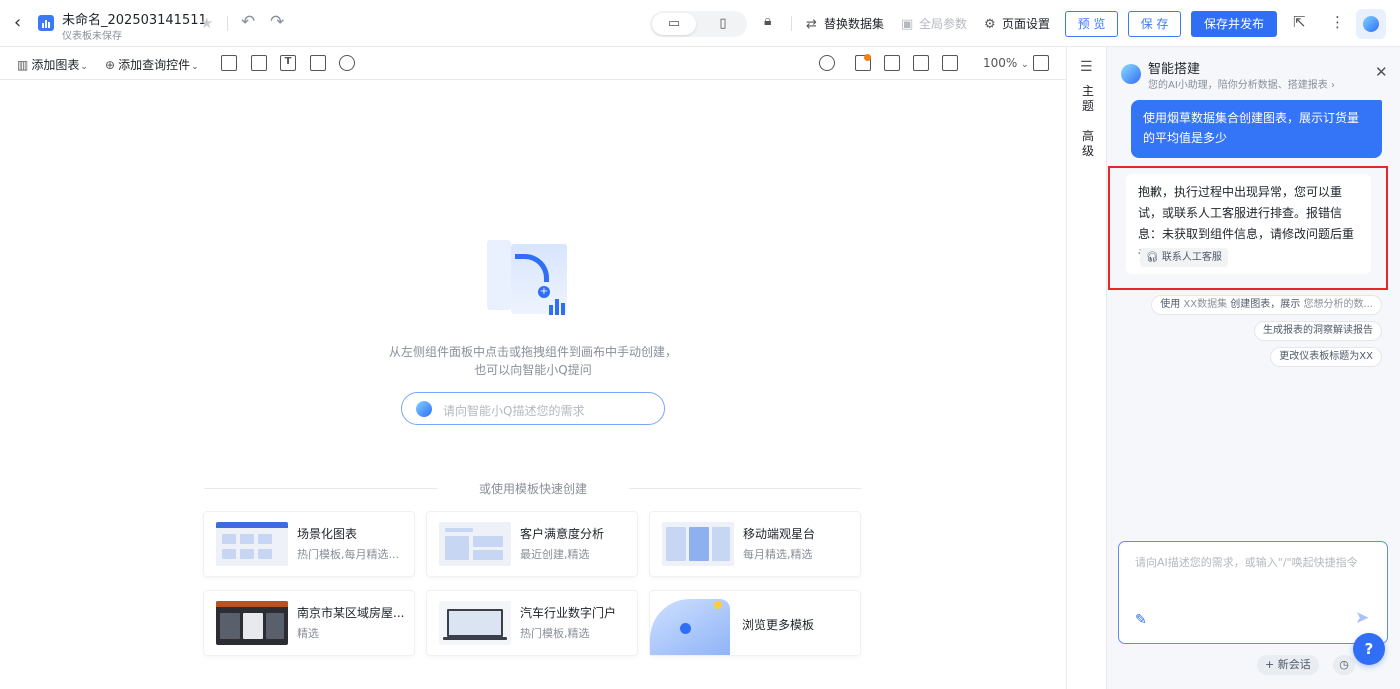 The image size is (1400, 689). Describe the element at coordinates (259, 63) in the screenshot. I see `tab-component-icon` at that location.